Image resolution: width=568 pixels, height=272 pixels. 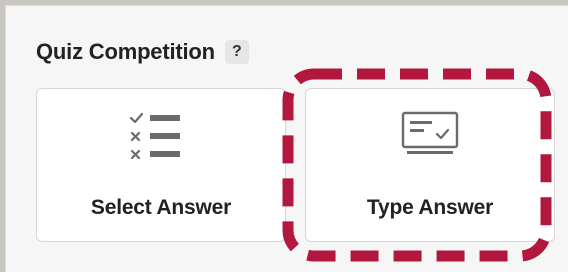 I want to click on help-button: ?, so click(x=236, y=52).